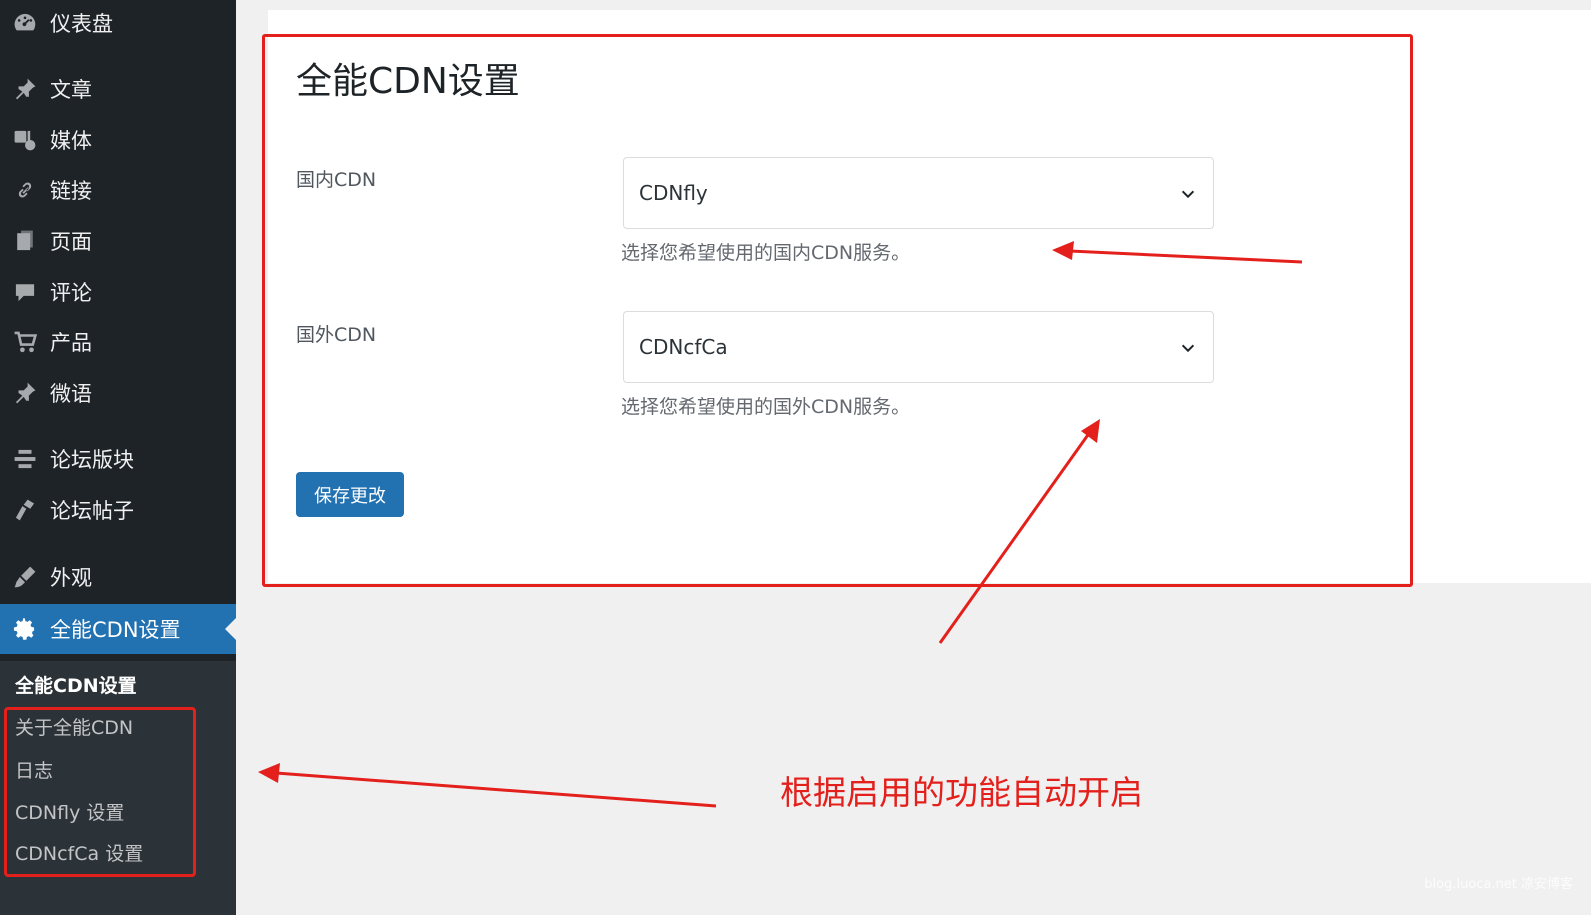 The image size is (1591, 915). What do you see at coordinates (1498, 884) in the screenshot?
I see `watermark: blog.luoca.net 凉安博客` at bounding box center [1498, 884].